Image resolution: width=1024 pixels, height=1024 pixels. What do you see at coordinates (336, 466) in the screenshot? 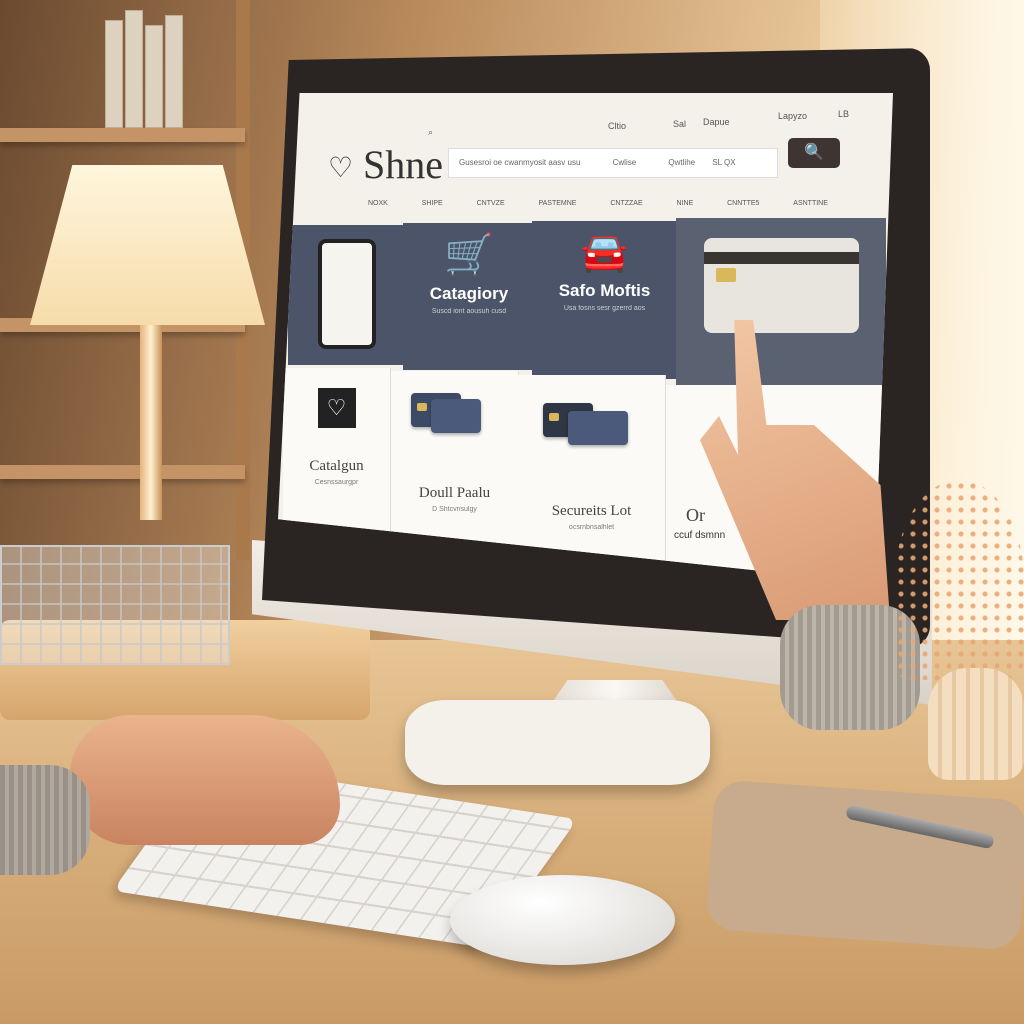
I see `tile-title: Catalgun` at bounding box center [336, 466].